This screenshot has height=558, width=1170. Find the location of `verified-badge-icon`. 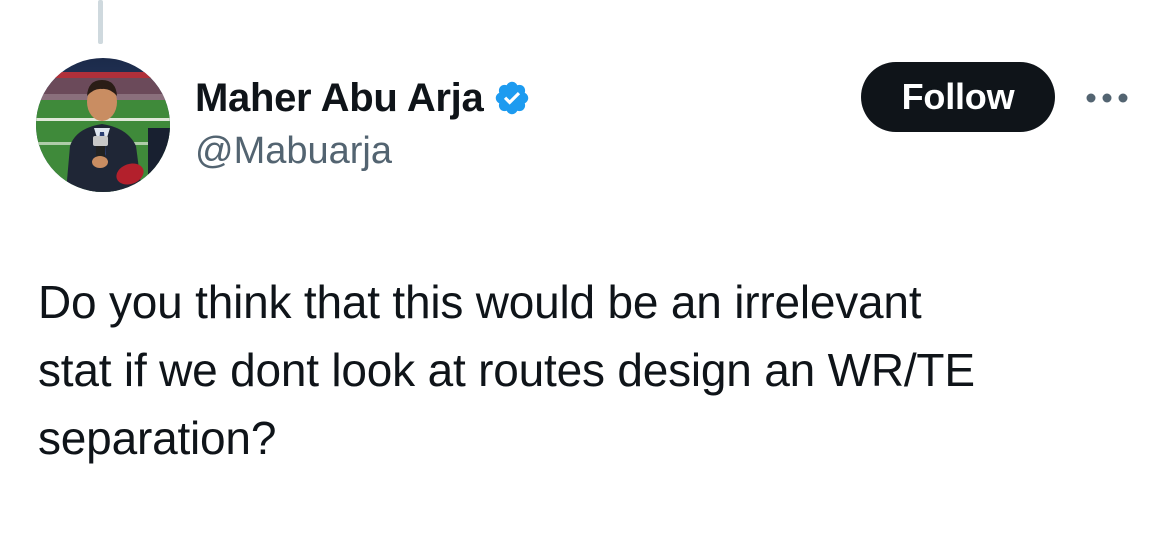

verified-badge-icon is located at coordinates (512, 98).